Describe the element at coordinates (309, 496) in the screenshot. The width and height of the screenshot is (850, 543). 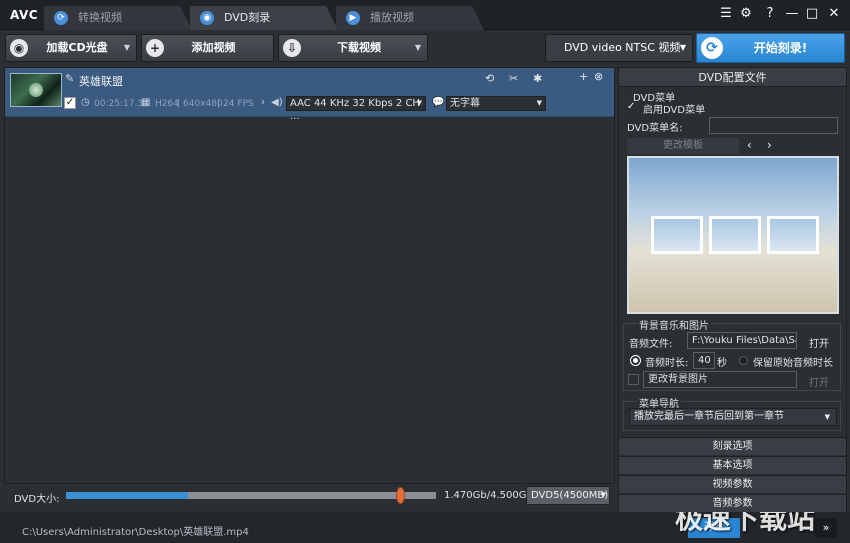
I see `dvd-size-bar: DVD大小: 1.470Gb/4.500Gb DVD5(4500MB) ▼` at that location.